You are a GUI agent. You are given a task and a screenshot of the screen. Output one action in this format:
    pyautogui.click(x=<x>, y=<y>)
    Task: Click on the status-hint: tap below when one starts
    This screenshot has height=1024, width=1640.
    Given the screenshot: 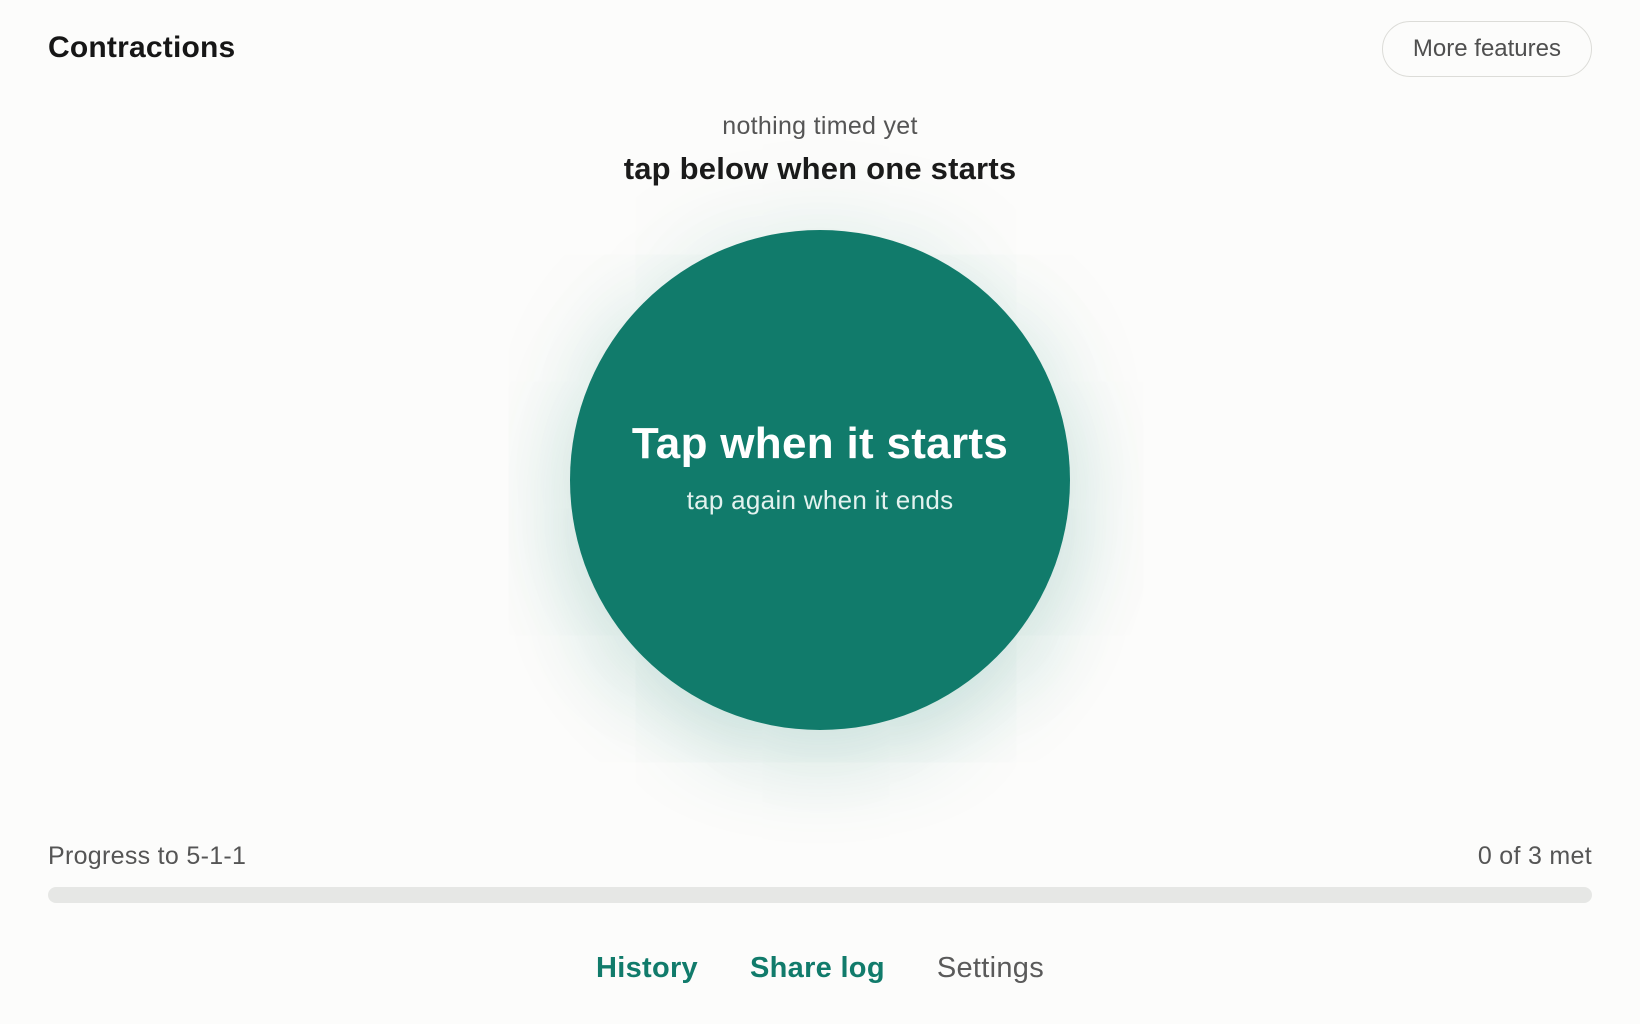 What is the action you would take?
    pyautogui.click(x=820, y=168)
    